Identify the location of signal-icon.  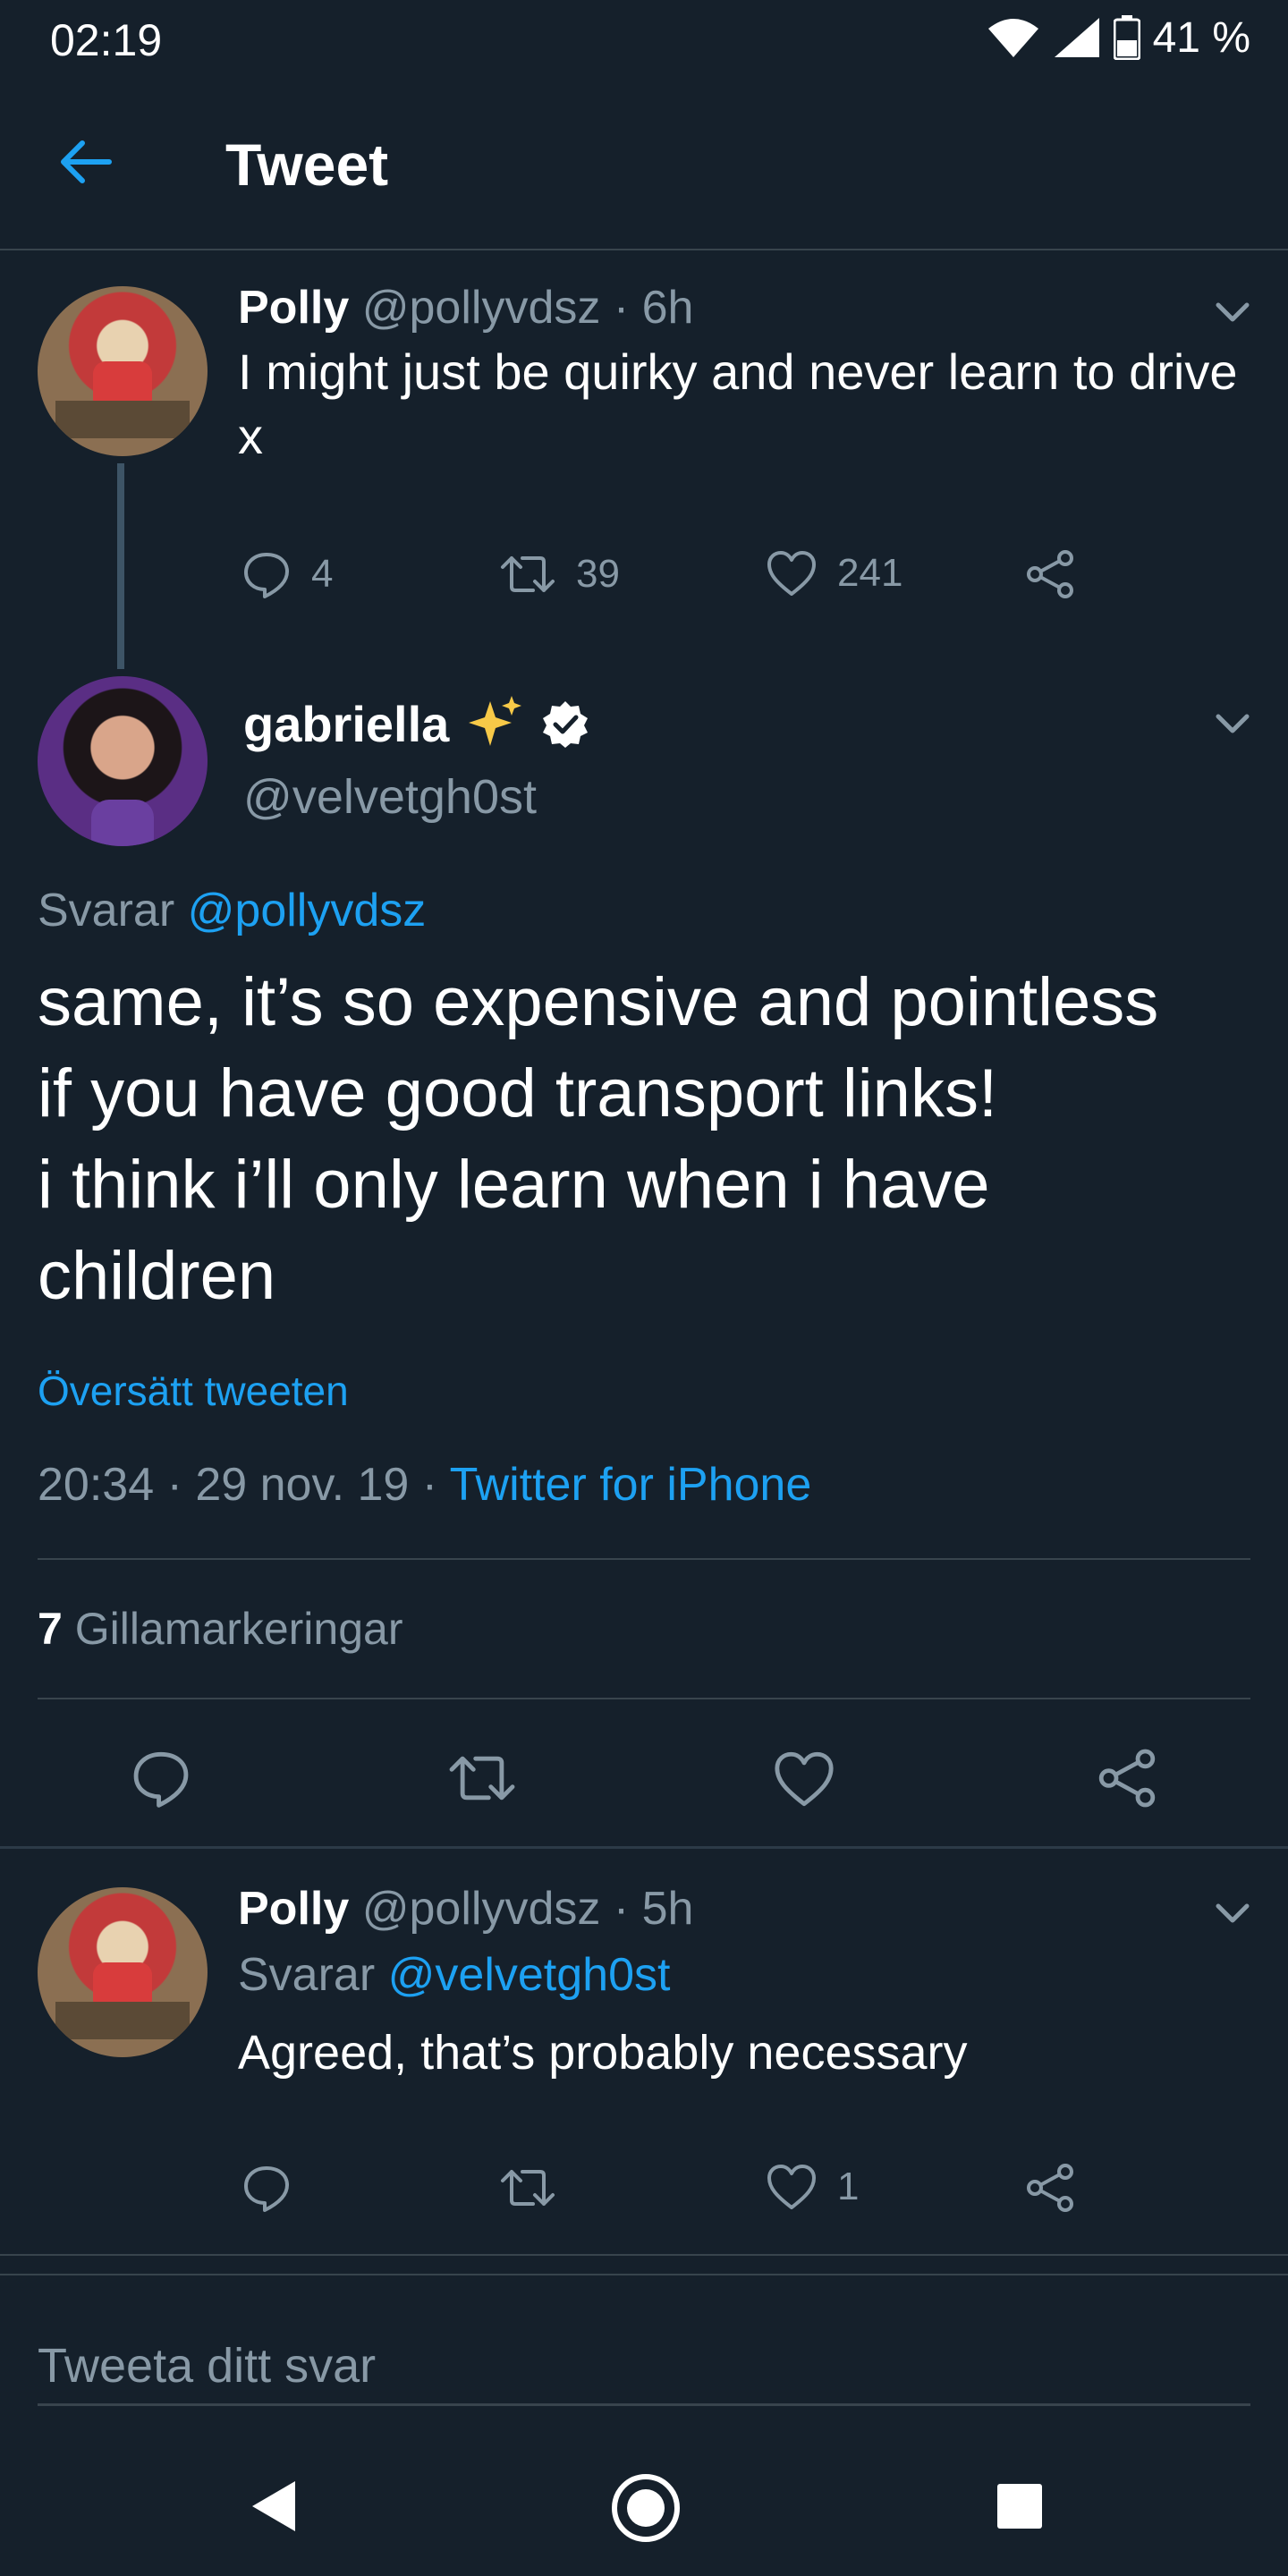
(1076, 37).